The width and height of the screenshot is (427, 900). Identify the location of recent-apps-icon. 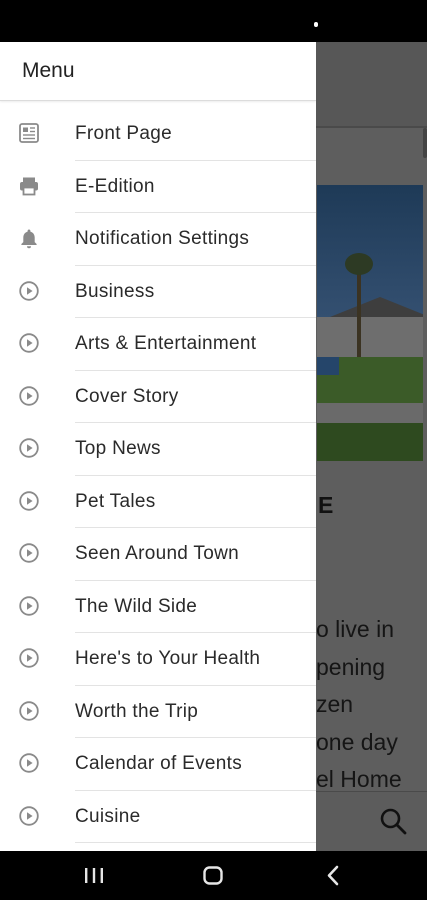
(94, 875).